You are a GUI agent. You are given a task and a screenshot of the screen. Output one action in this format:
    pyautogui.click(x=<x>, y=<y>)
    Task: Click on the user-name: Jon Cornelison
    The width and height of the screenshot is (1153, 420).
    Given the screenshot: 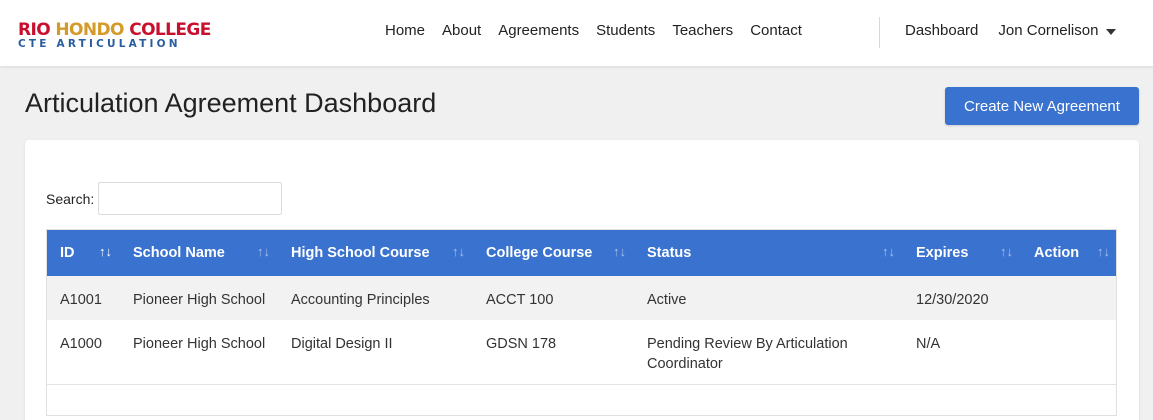 What is the action you would take?
    pyautogui.click(x=1048, y=30)
    